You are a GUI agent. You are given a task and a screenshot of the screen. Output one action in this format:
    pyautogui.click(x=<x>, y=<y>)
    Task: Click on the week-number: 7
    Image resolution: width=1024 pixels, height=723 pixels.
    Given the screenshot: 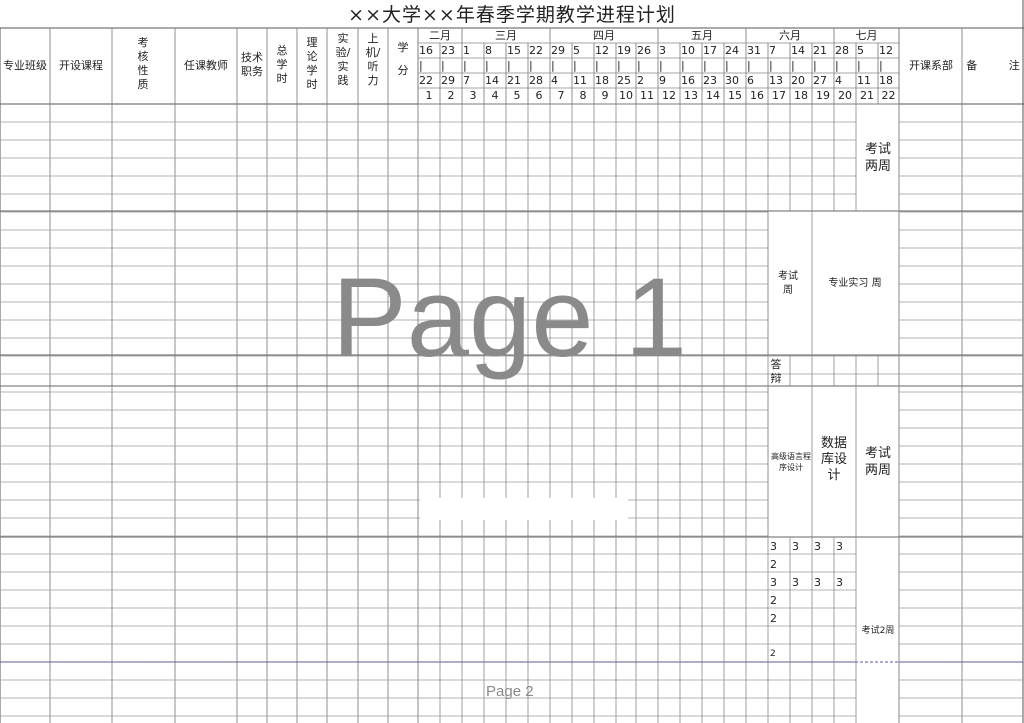 What is the action you would take?
    pyautogui.click(x=561, y=95)
    